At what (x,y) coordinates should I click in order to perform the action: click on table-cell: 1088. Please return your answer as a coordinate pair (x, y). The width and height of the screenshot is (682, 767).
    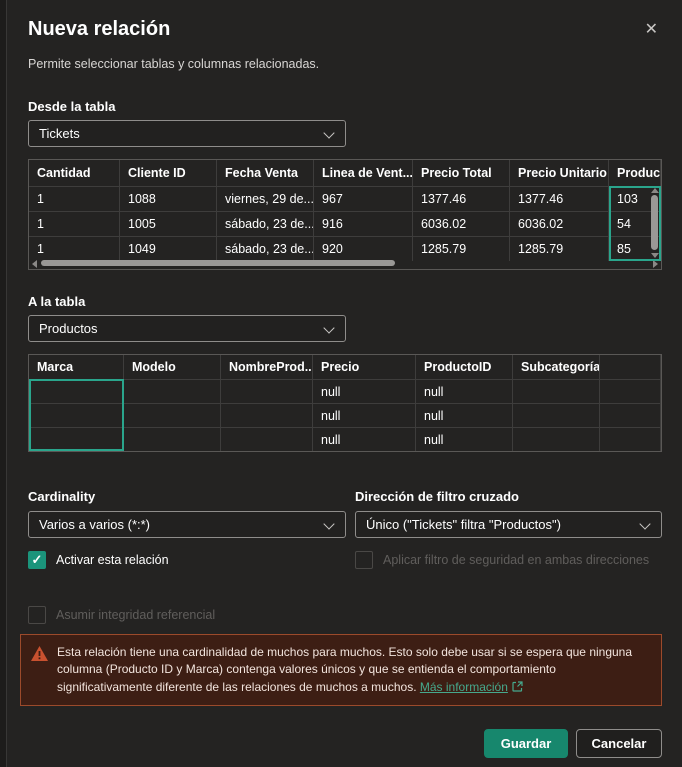
    Looking at the image, I should click on (168, 198).